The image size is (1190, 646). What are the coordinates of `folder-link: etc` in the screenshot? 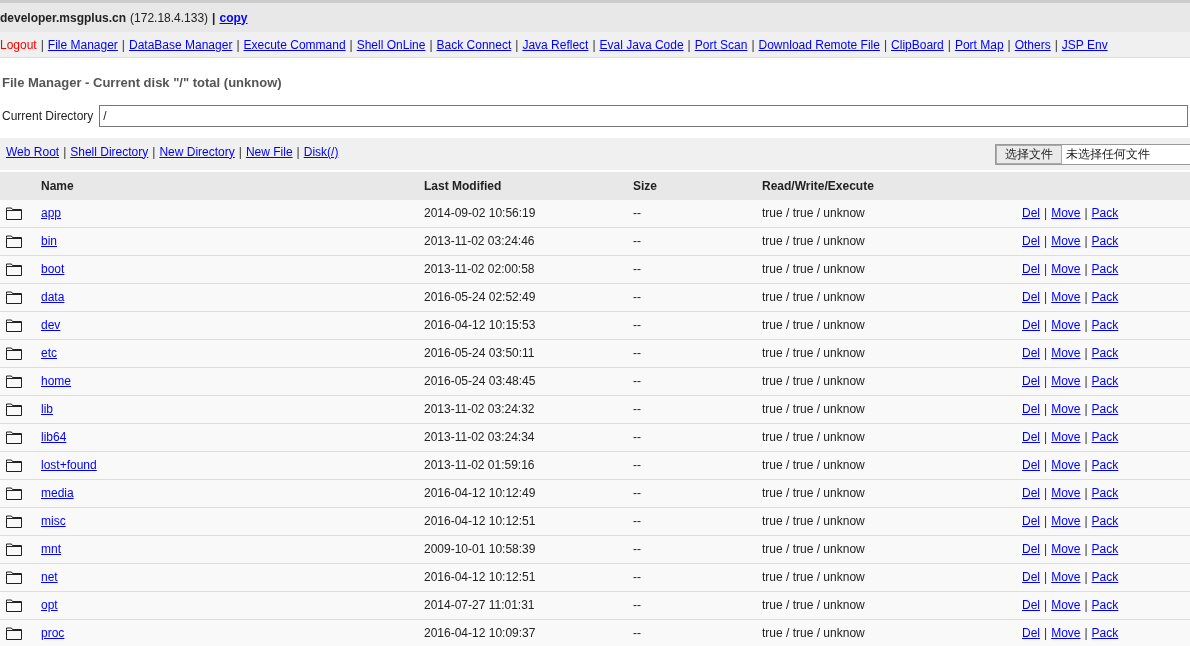 It's located at (49, 353).